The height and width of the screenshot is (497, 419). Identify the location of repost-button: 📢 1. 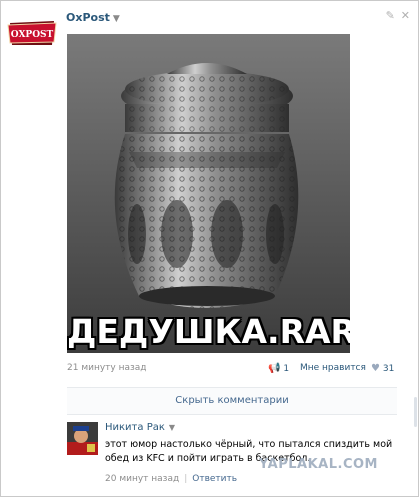
(278, 368).